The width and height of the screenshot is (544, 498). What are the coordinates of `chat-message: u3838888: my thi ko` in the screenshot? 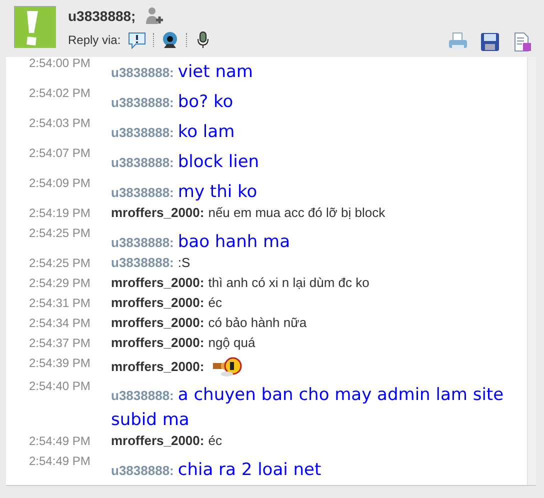 It's located at (184, 192).